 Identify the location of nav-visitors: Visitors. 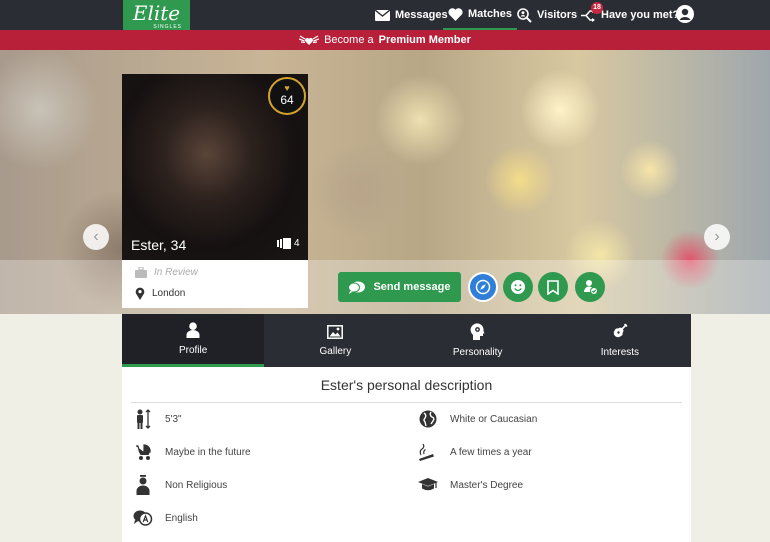
(547, 15).